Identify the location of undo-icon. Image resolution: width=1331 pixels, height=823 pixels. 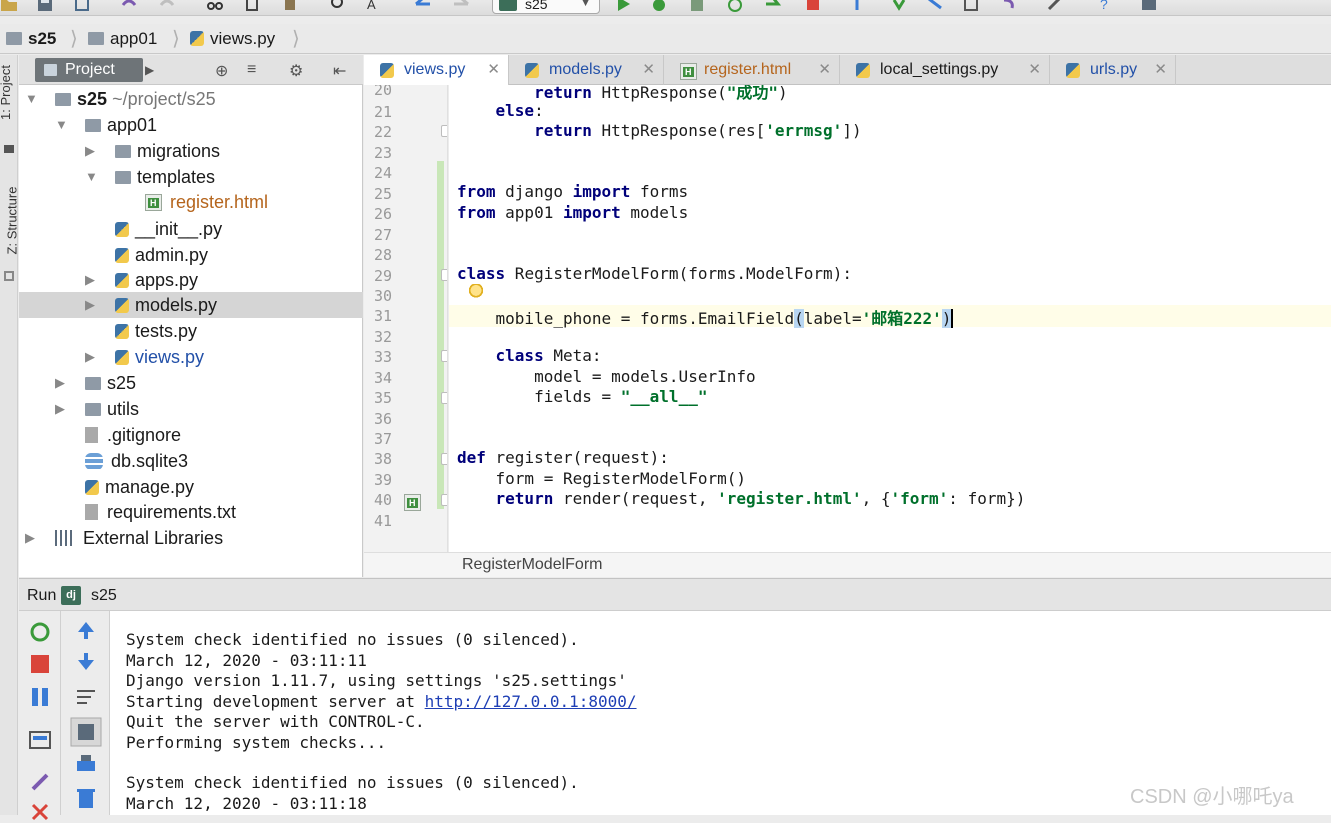
(129, 6).